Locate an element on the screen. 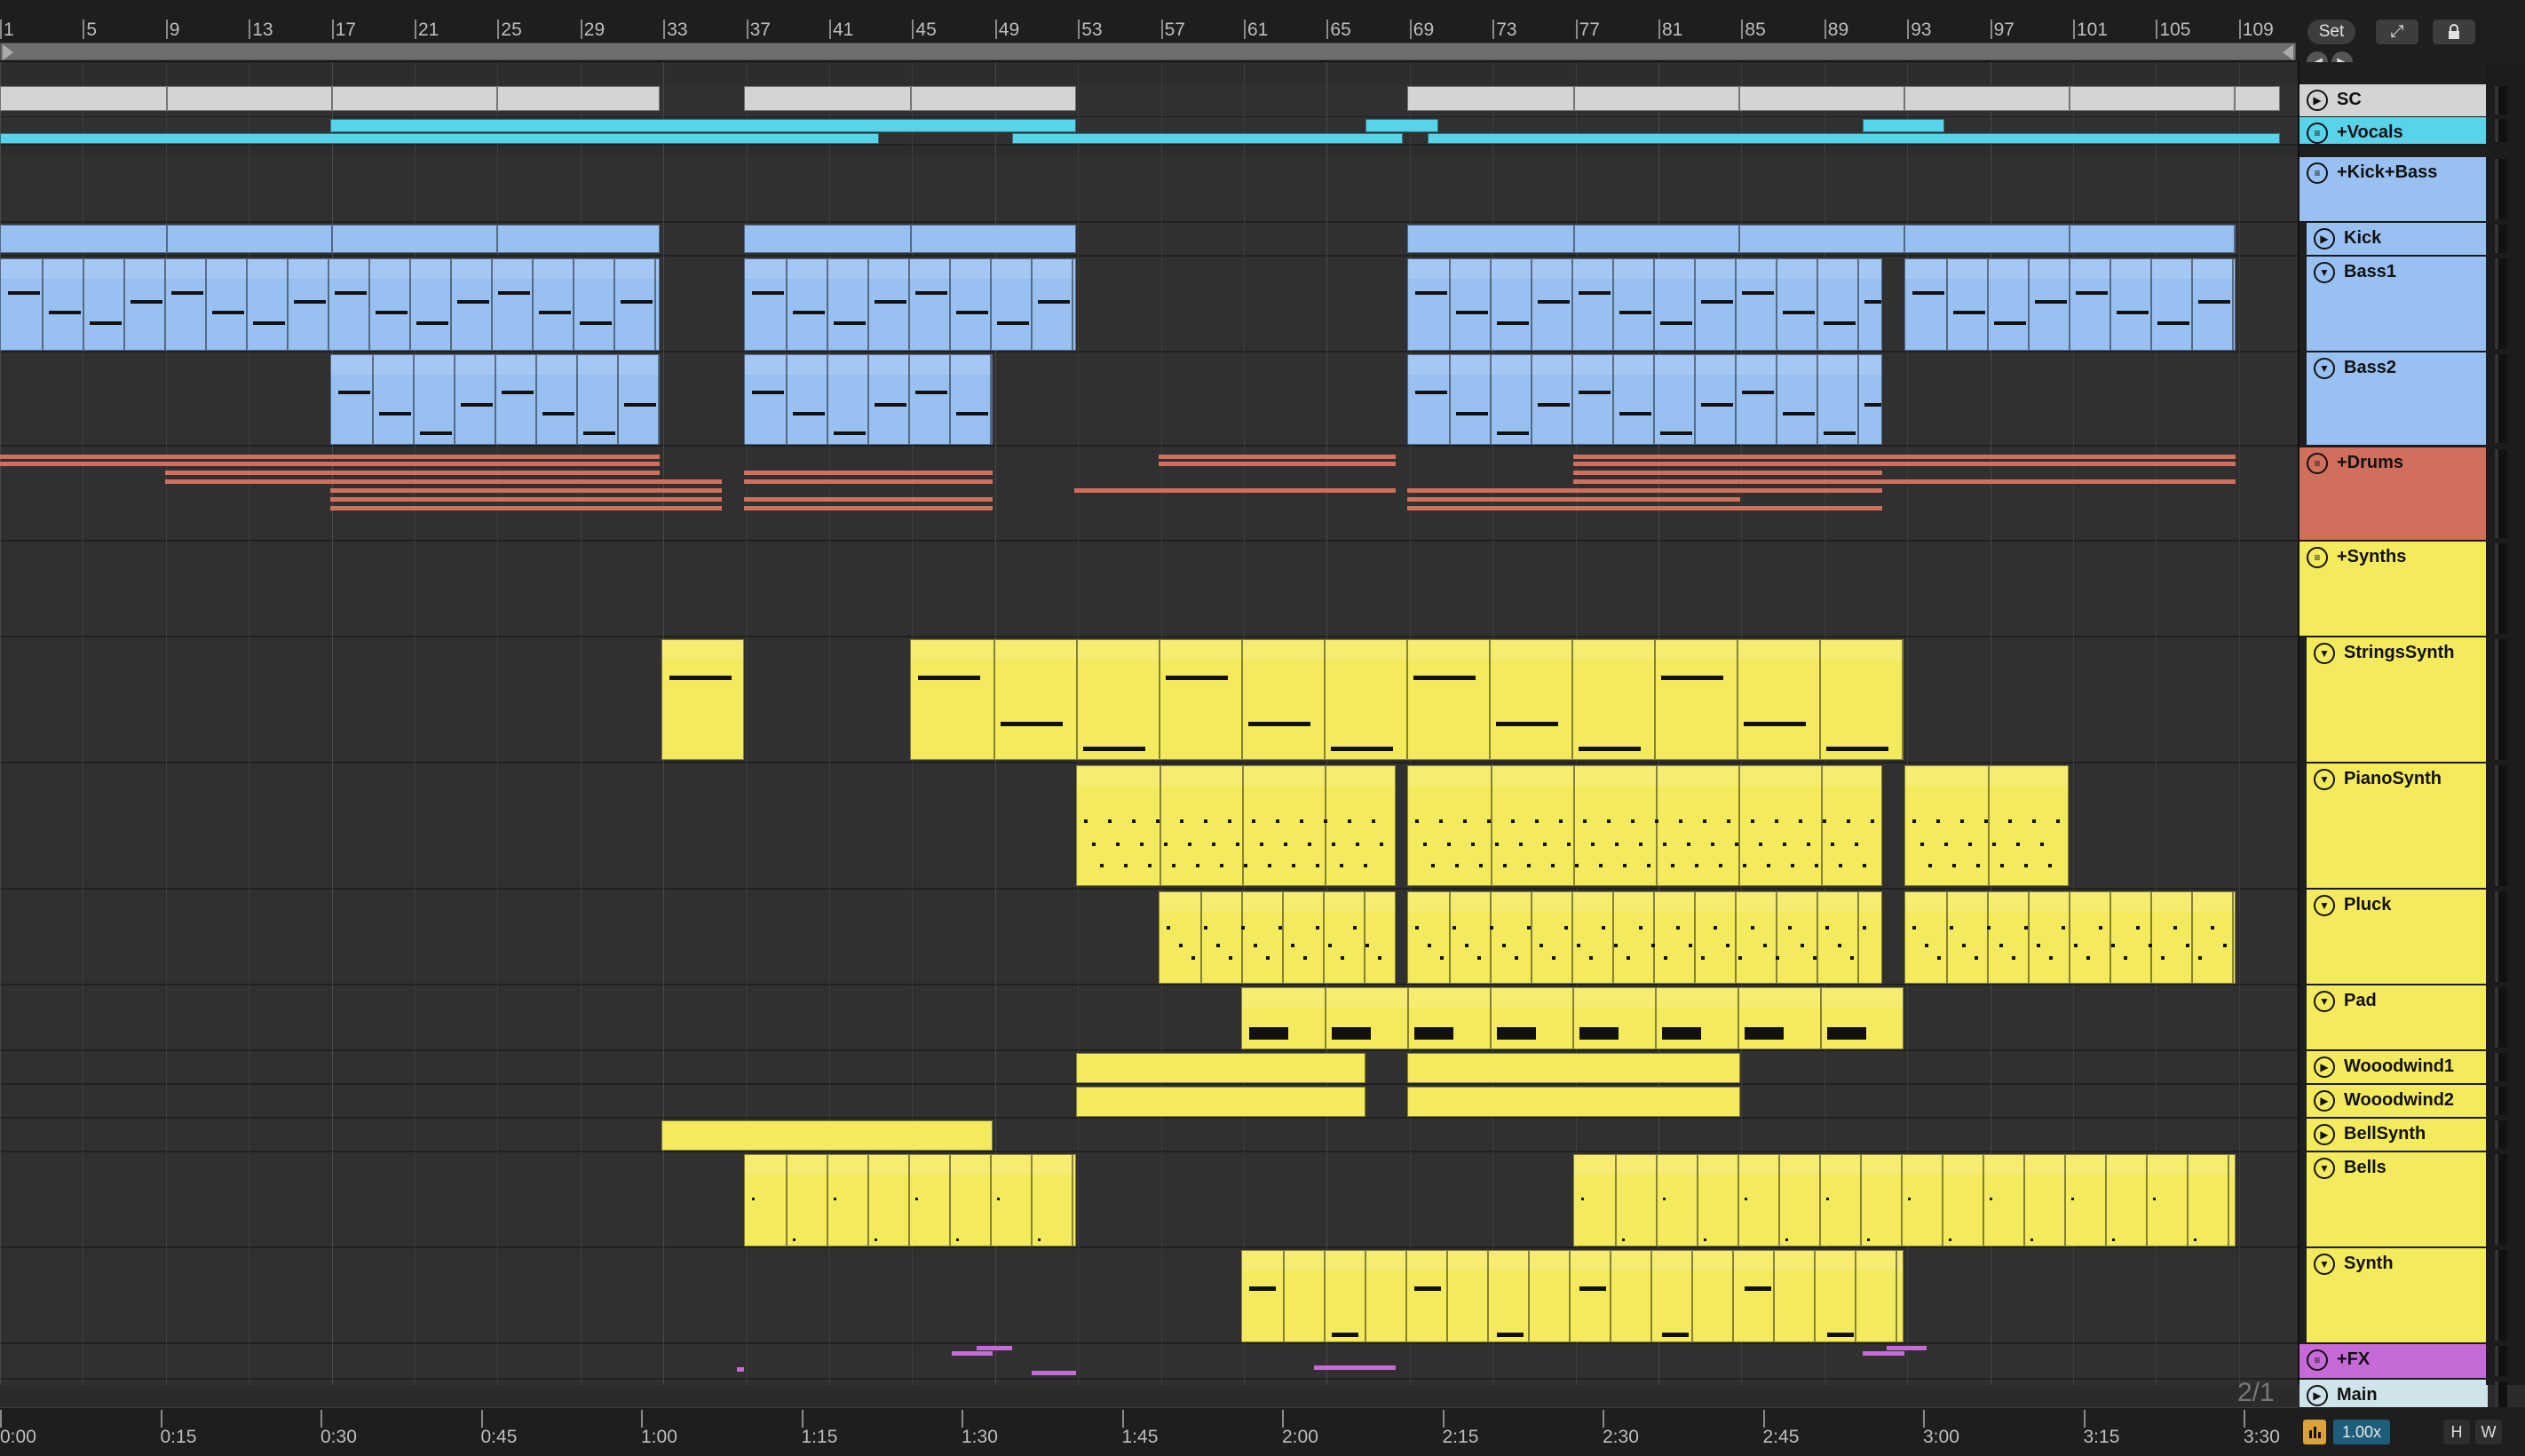 This screenshot has width=2525, height=1456. track-header: ▼ Pluck is located at coordinates (2397, 937).